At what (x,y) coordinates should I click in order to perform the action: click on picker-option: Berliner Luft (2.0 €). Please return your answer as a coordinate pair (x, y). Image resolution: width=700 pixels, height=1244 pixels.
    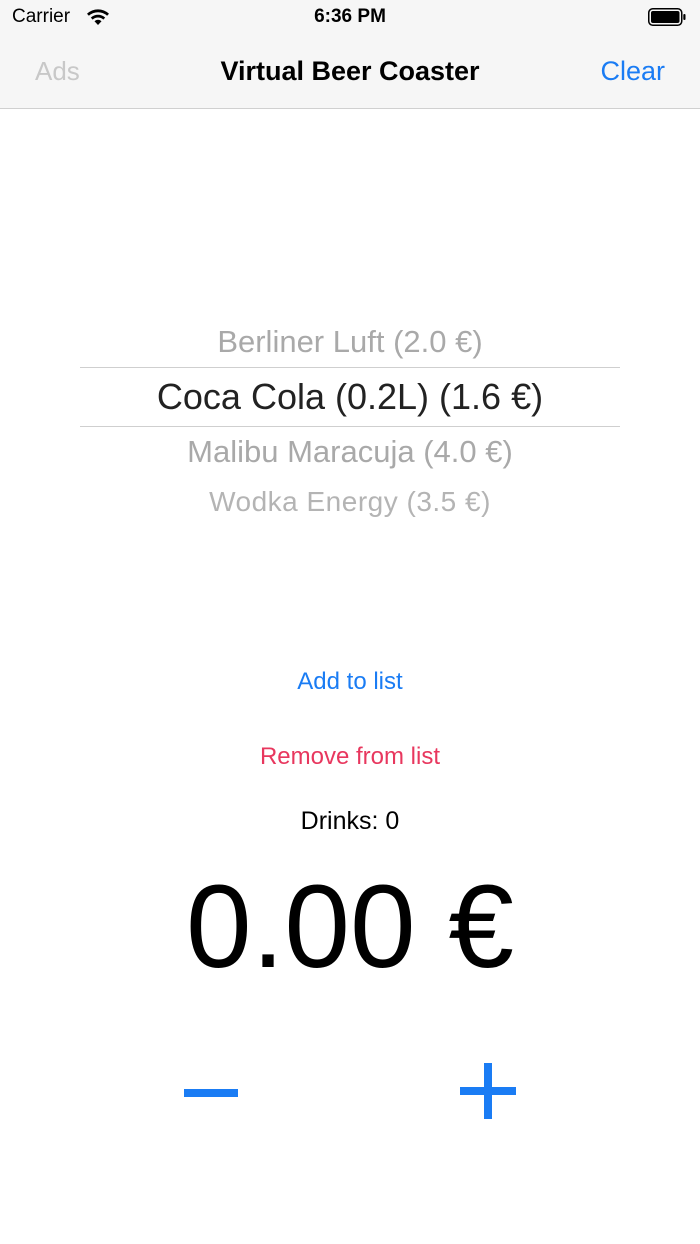
    Looking at the image, I should click on (350, 342).